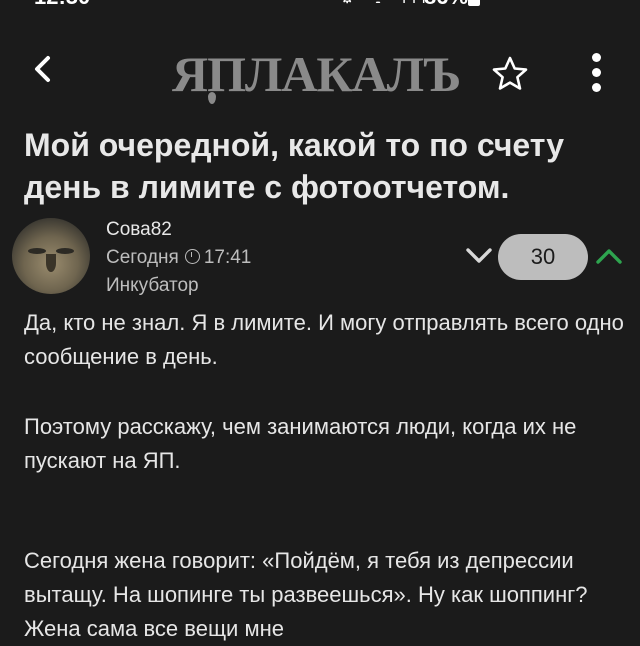 The height and width of the screenshot is (646, 640). What do you see at coordinates (152, 285) in the screenshot?
I see `user-group: Инкубатор` at bounding box center [152, 285].